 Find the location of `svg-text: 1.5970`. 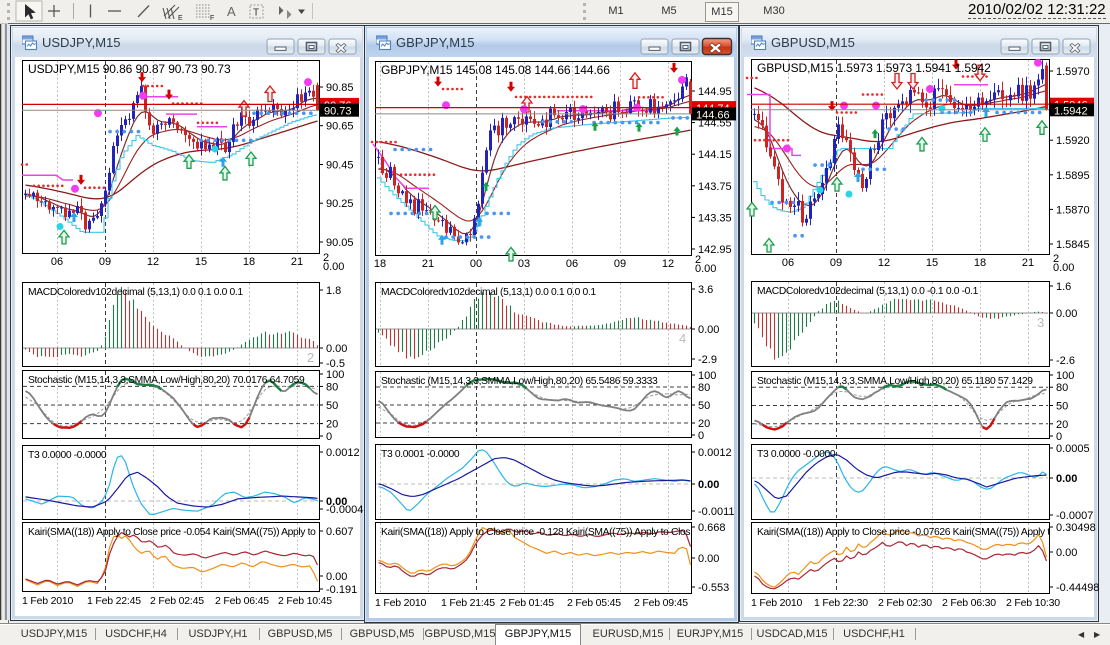

svg-text: 1.5970 is located at coordinates (1073, 72).